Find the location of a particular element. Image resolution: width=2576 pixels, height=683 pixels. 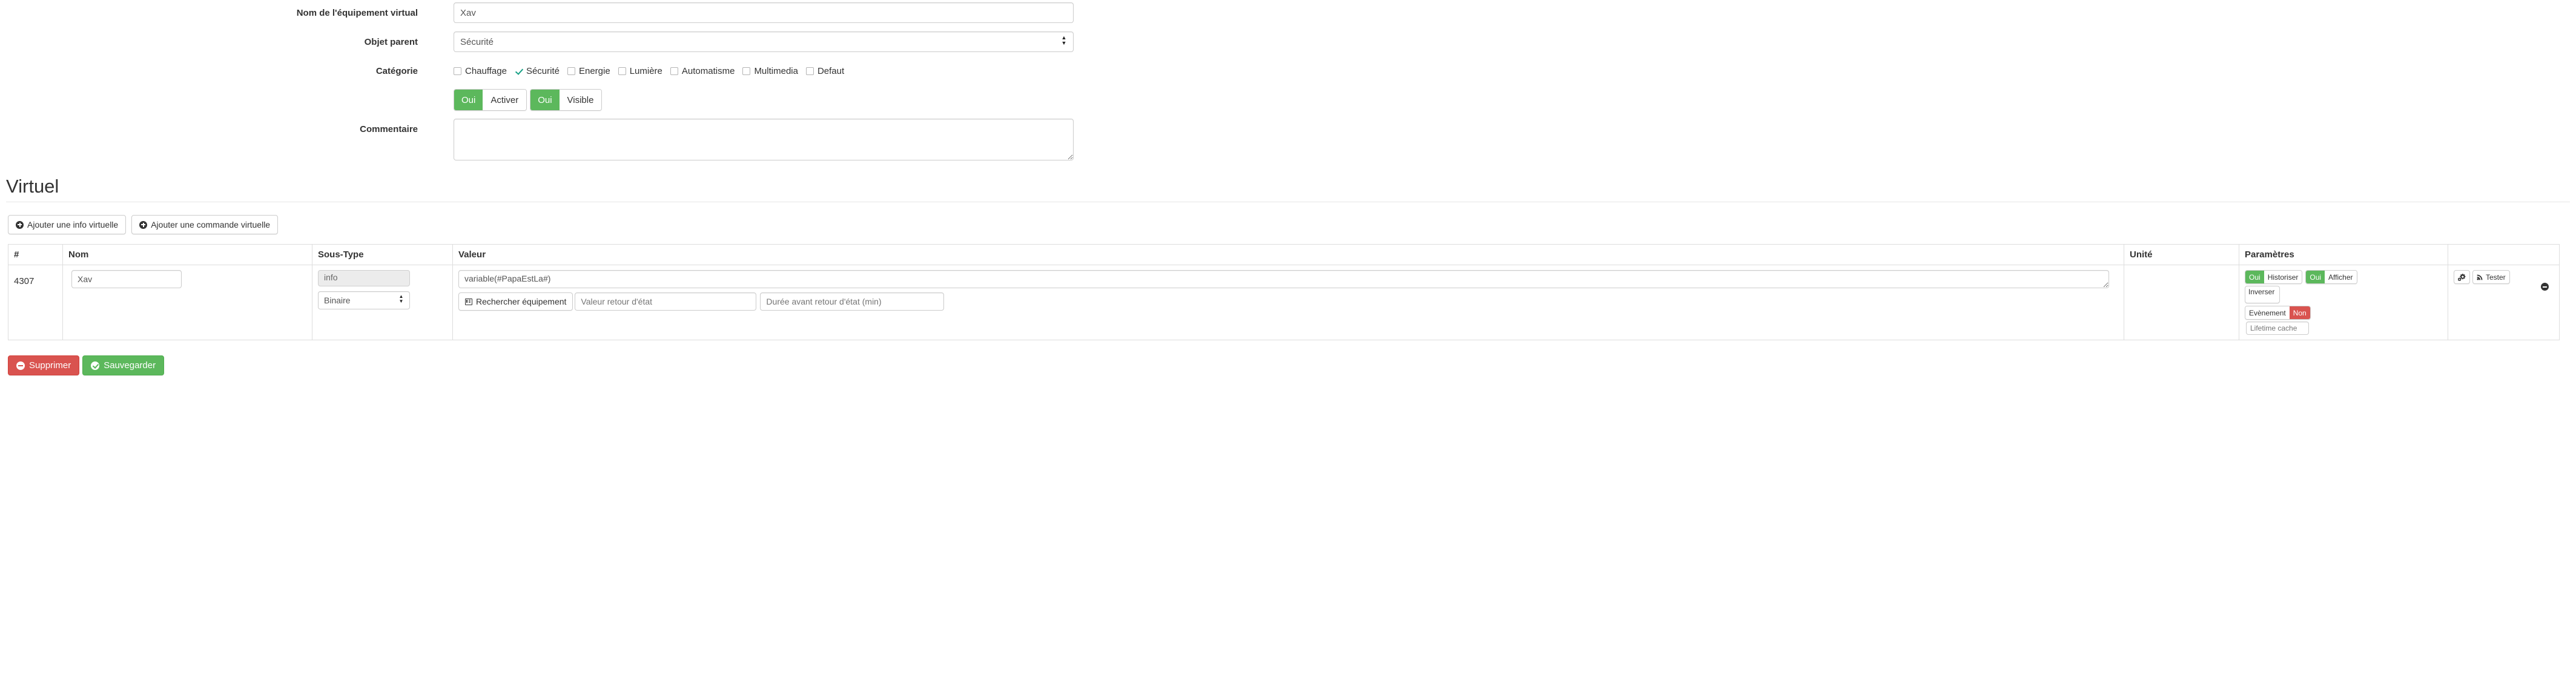

return-duration-input is located at coordinates (852, 302).